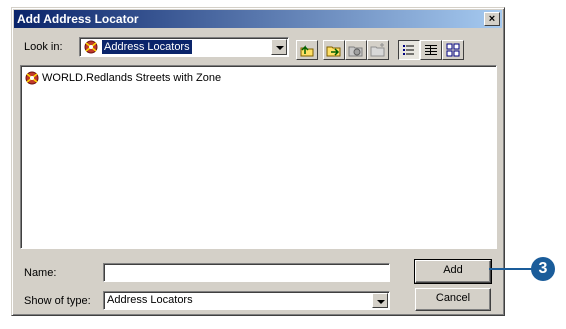 This screenshot has width=566, height=329. Describe the element at coordinates (147, 47) in the screenshot. I see `look-in-value: Address Locators` at that location.